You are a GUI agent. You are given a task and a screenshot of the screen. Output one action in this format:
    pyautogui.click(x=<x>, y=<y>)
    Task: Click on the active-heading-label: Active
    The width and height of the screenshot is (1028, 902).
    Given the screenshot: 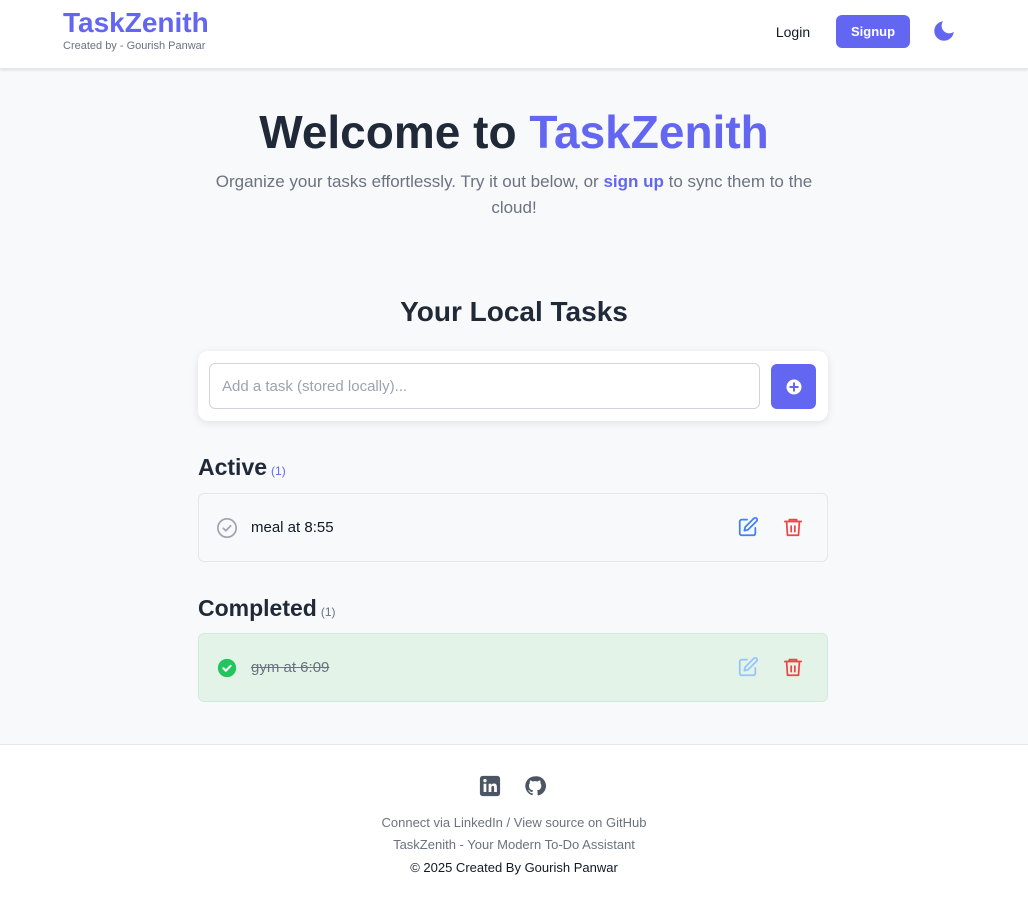 What is the action you would take?
    pyautogui.click(x=233, y=467)
    